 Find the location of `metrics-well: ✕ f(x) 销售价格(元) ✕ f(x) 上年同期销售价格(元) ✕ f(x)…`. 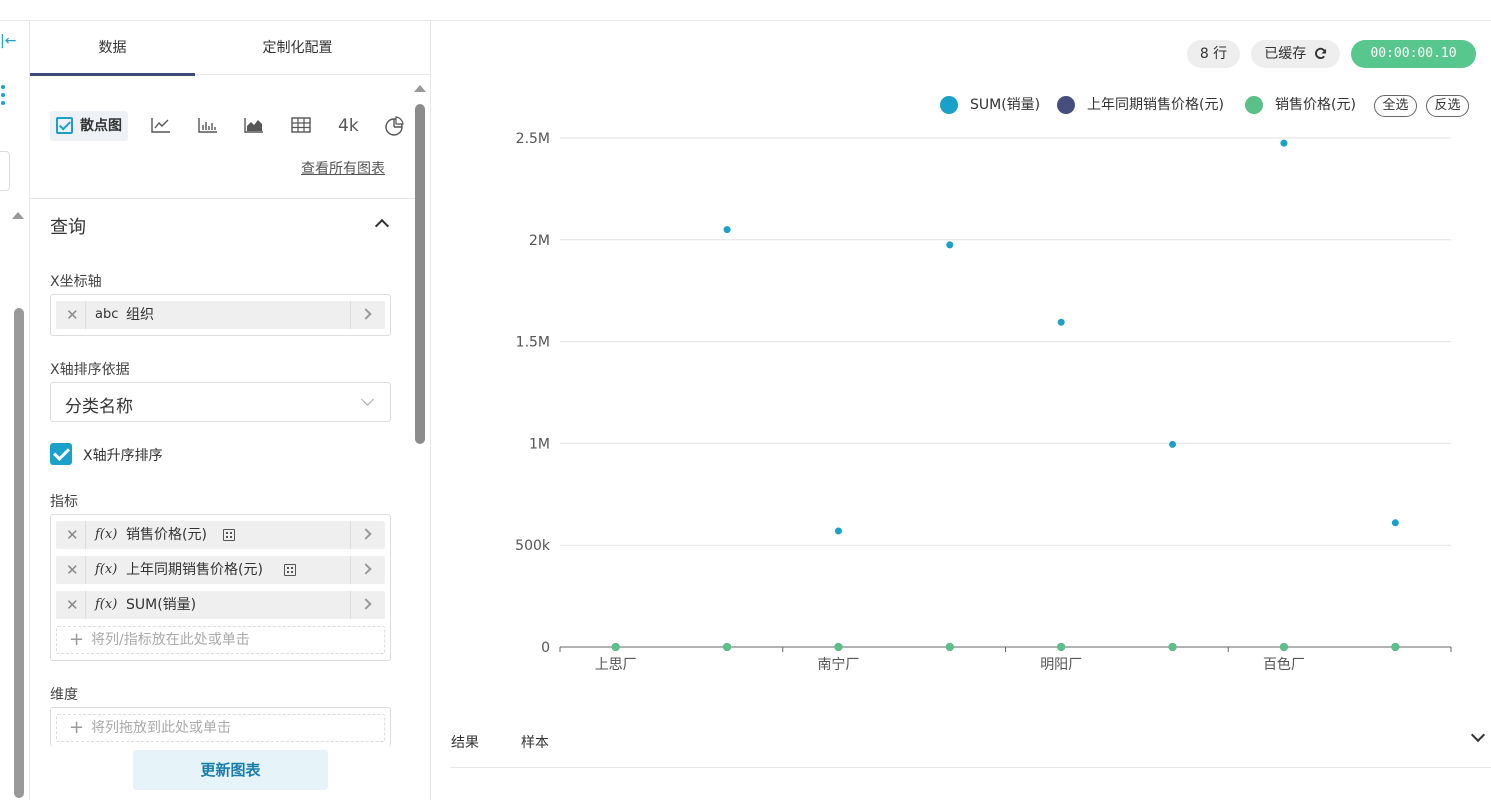

metrics-well: ✕ f(x) 销售价格(元) ✕ f(x) 上年同期销售价格(元) ✕ f(x)… is located at coordinates (220, 587).